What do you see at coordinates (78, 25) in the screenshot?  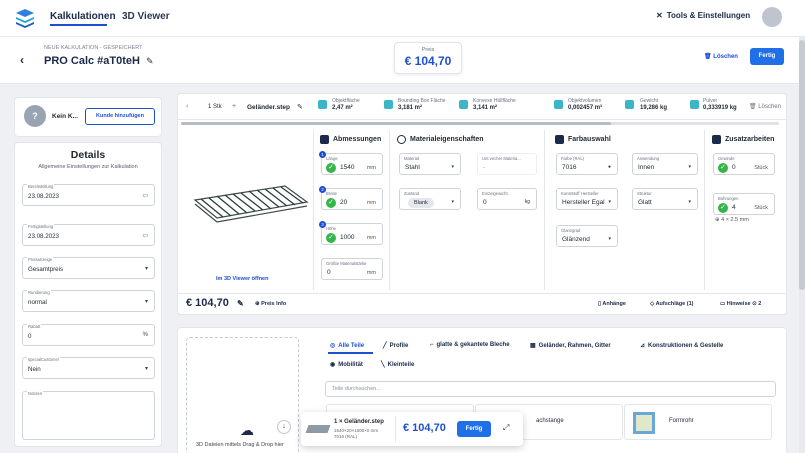 I see `active-tab-underline` at bounding box center [78, 25].